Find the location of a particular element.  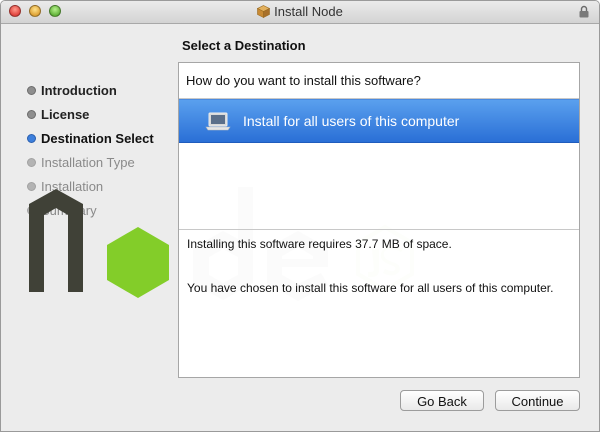

step-label: Installation Type is located at coordinates (88, 162).